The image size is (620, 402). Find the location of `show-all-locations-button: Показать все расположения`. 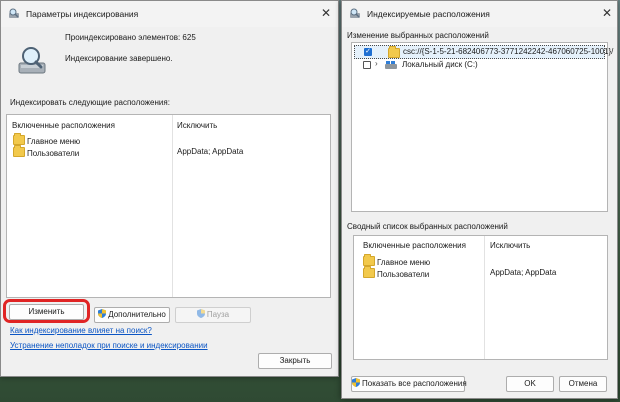

show-all-locations-button: Показать все расположения is located at coordinates (409, 384).